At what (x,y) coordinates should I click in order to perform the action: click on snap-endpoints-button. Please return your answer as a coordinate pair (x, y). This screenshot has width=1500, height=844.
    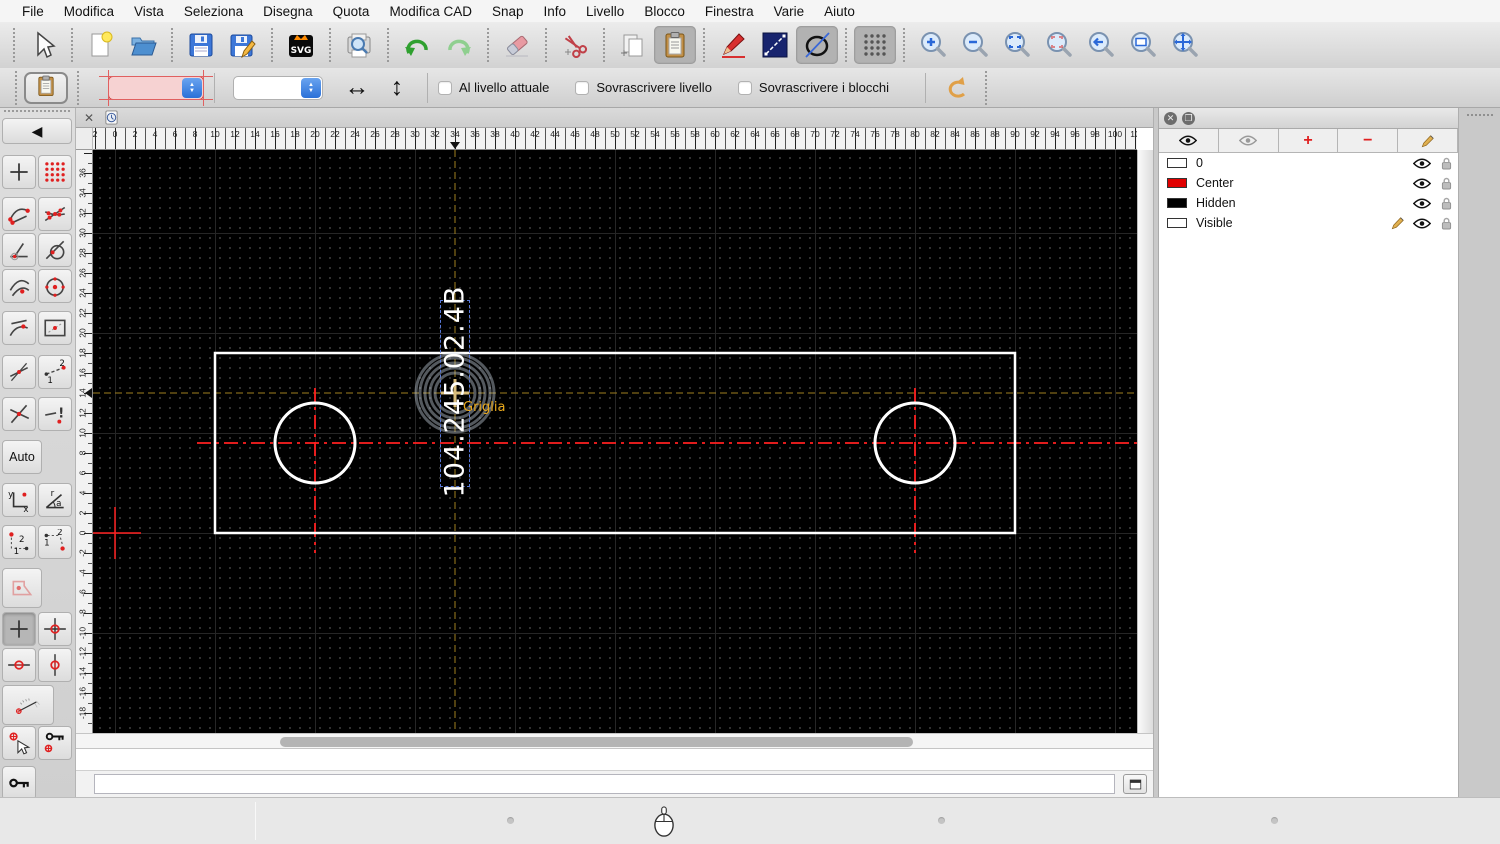
    Looking at the image, I should click on (19, 214).